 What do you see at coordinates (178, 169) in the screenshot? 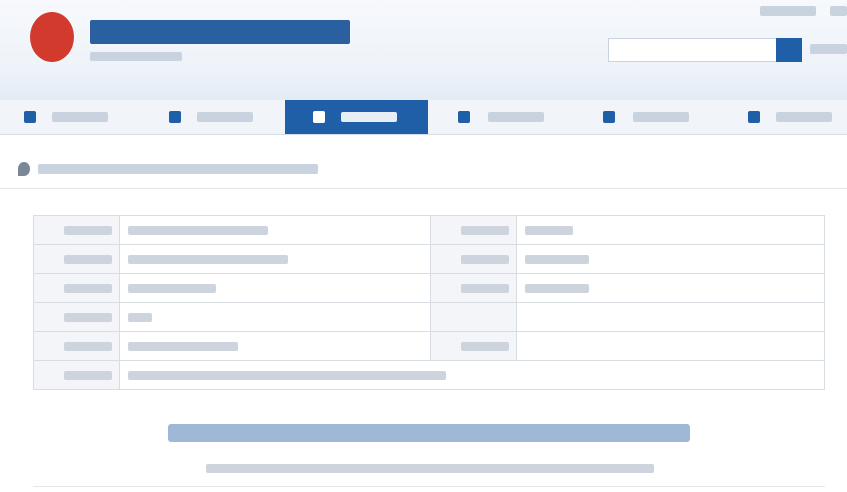
I see `breadcrumb-text-block` at bounding box center [178, 169].